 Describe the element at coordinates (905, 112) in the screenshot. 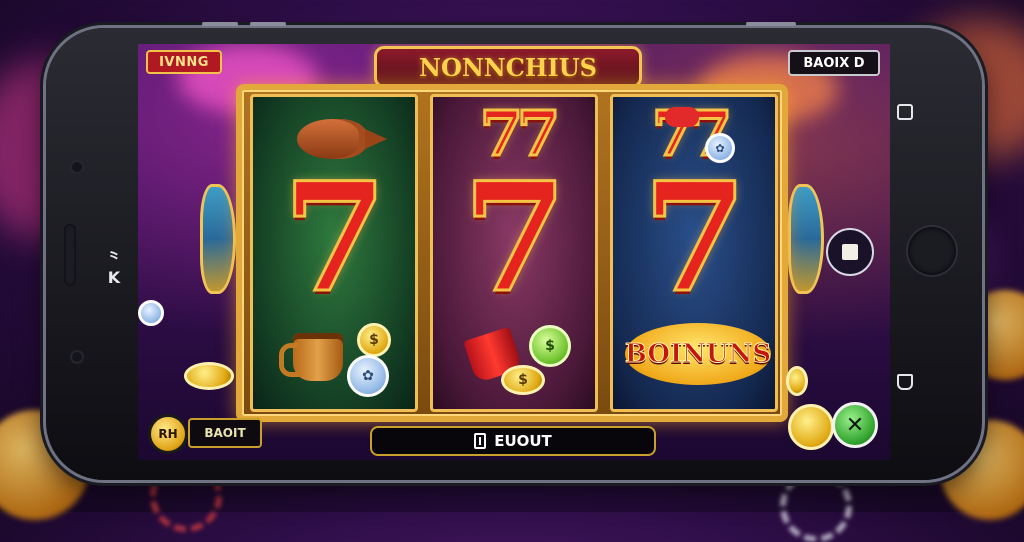

I see `square-nav-icon` at that location.